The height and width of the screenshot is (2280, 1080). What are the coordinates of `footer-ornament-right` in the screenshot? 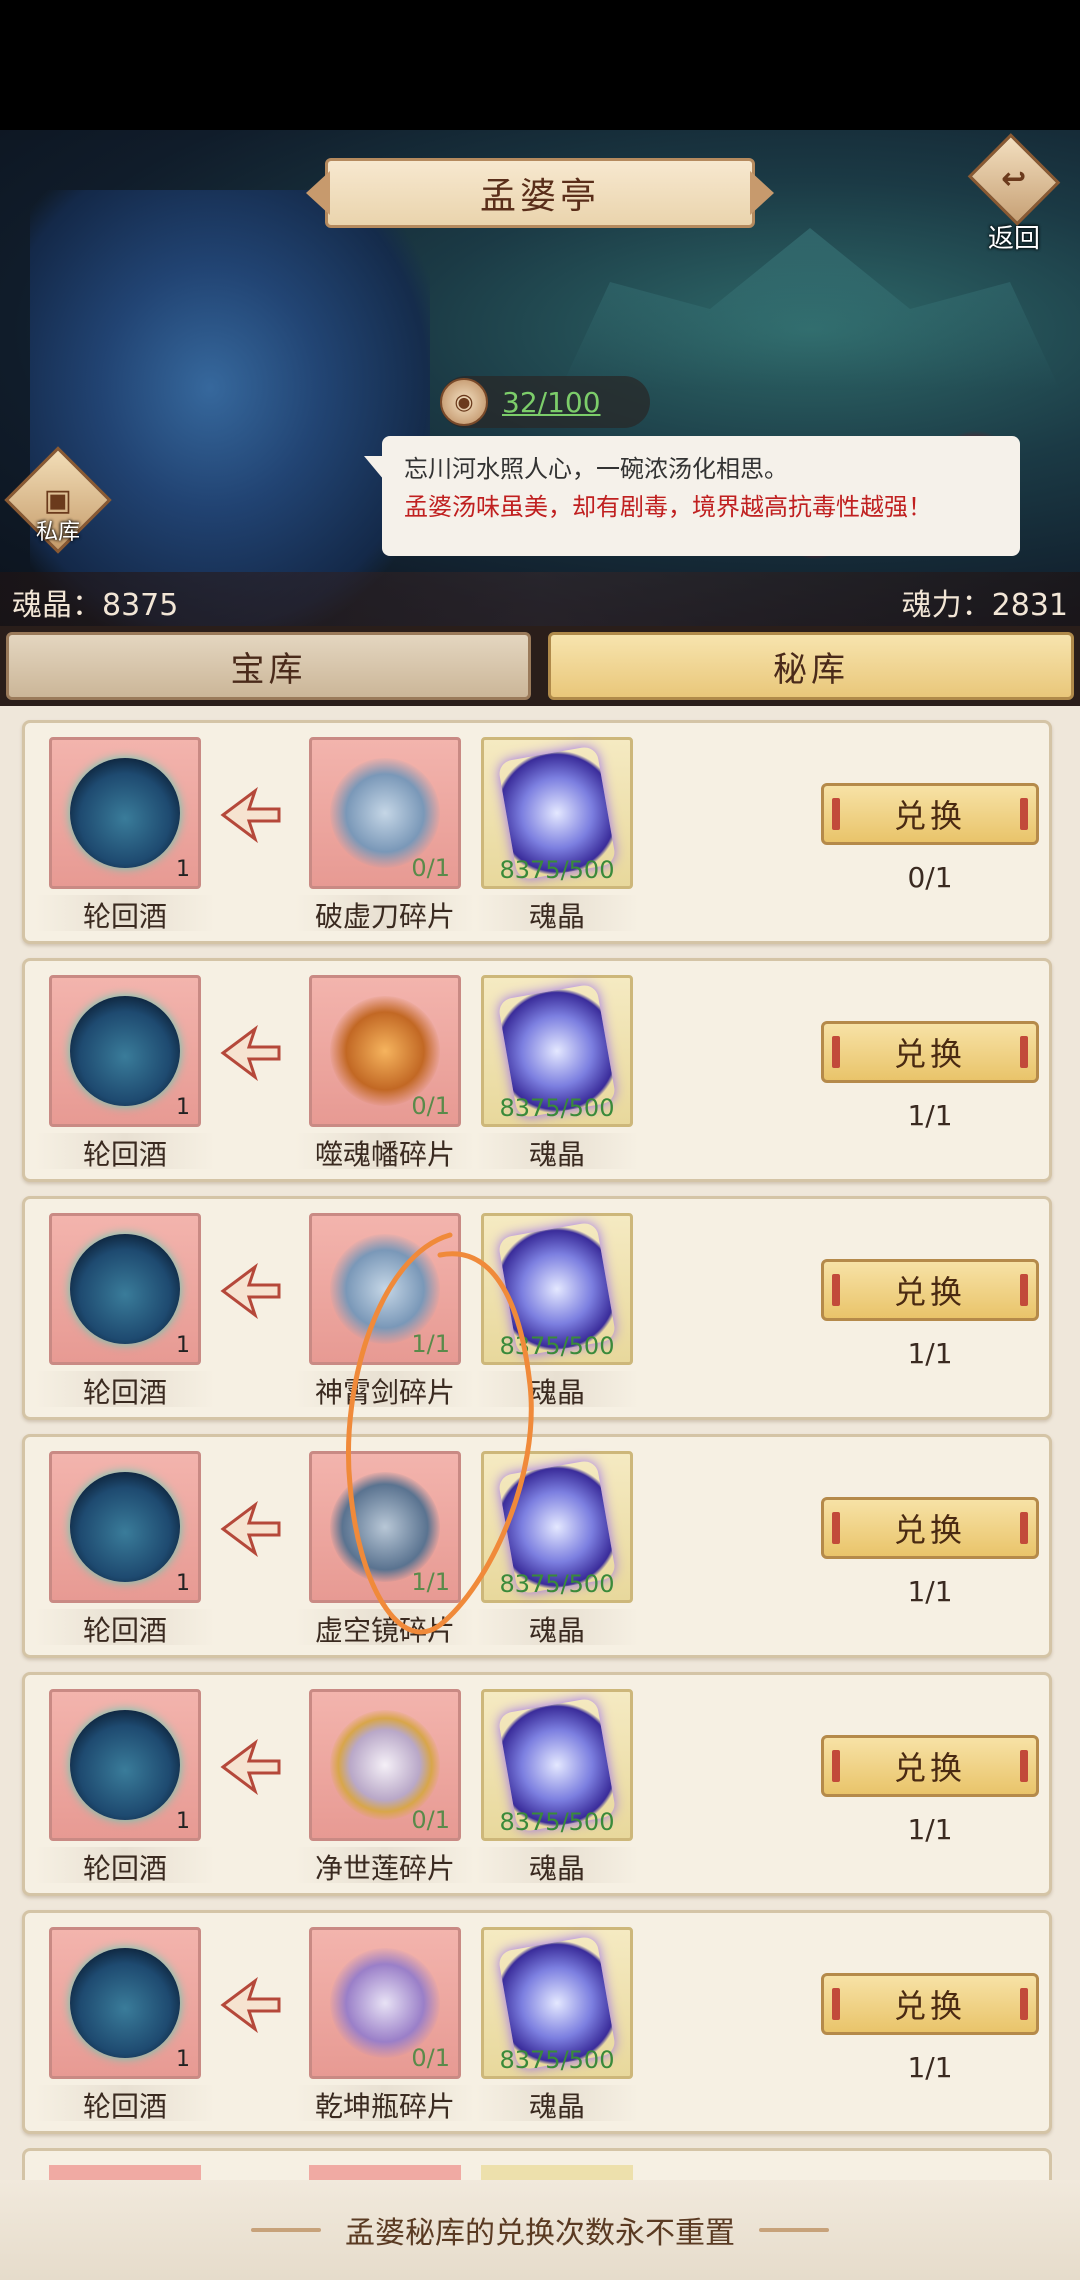 It's located at (794, 2230).